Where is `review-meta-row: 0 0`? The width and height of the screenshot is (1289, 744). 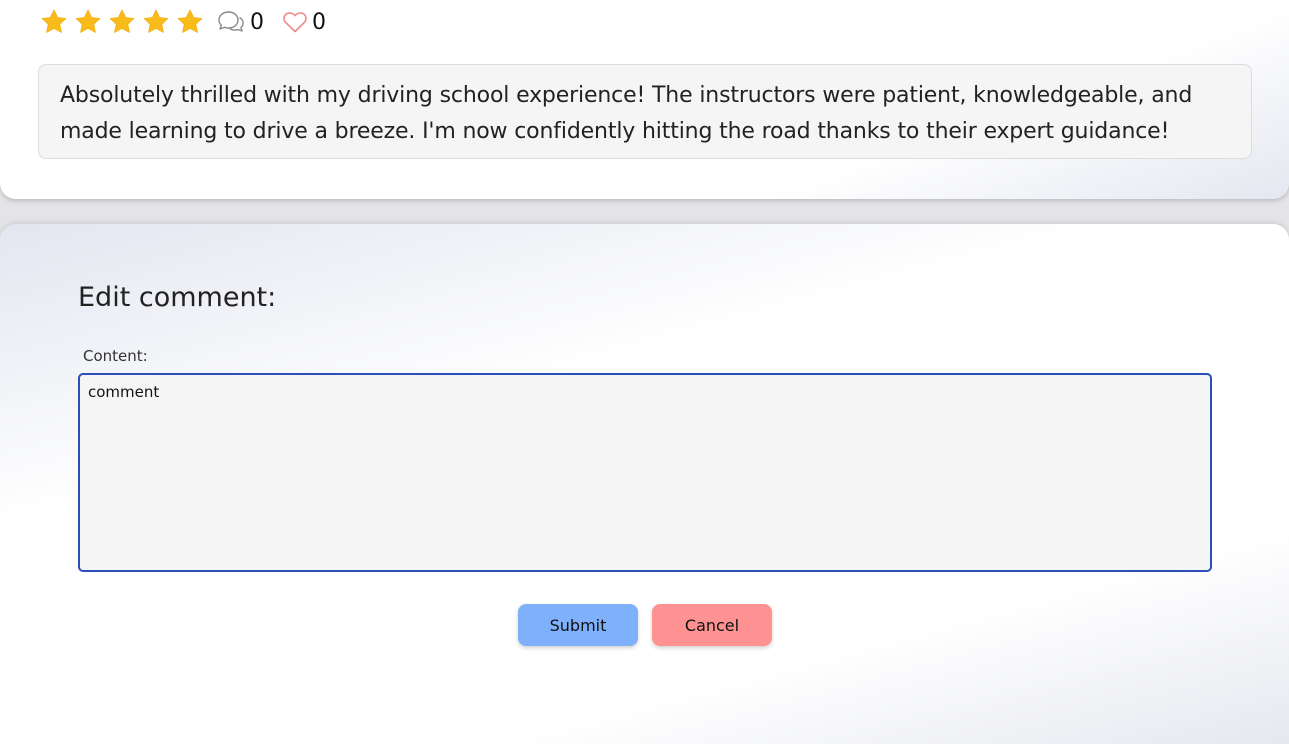 review-meta-row: 0 0 is located at coordinates (183, 22).